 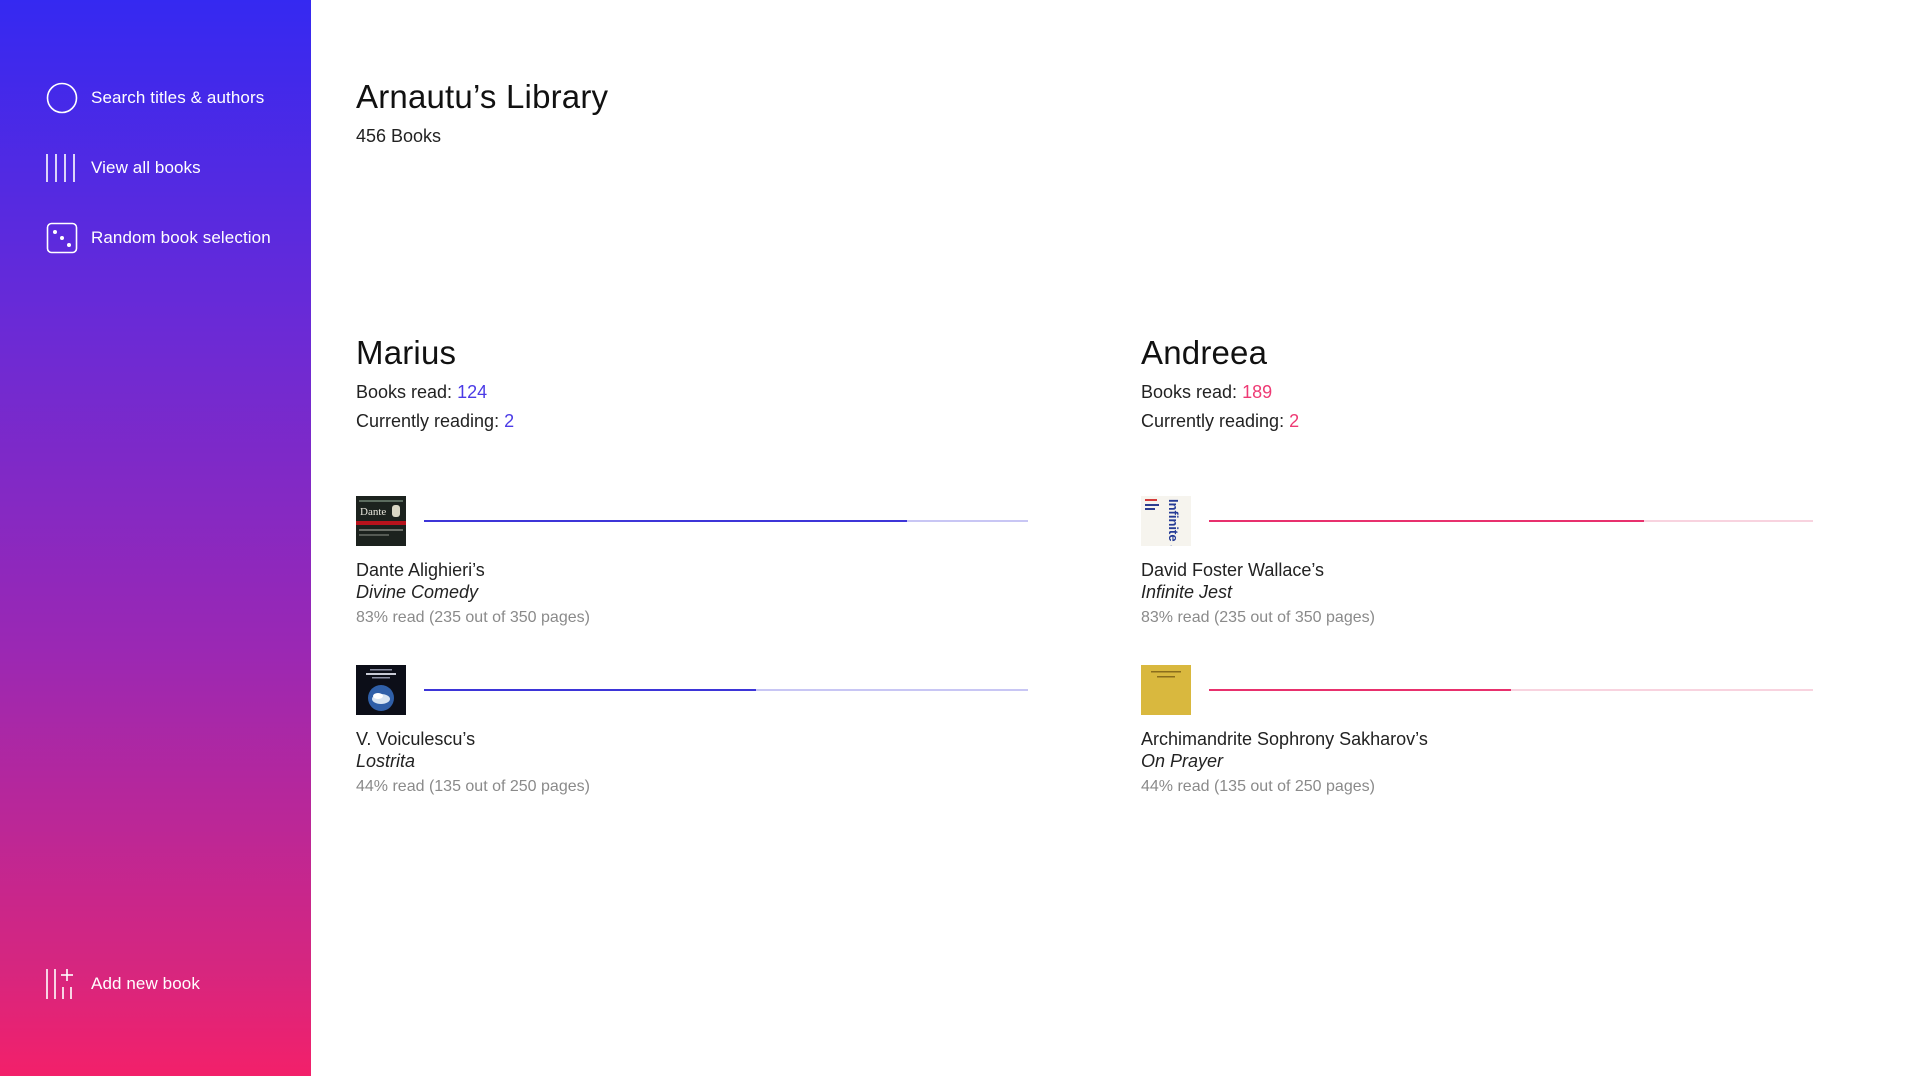 I want to click on books-read-count: 124, so click(x=472, y=392).